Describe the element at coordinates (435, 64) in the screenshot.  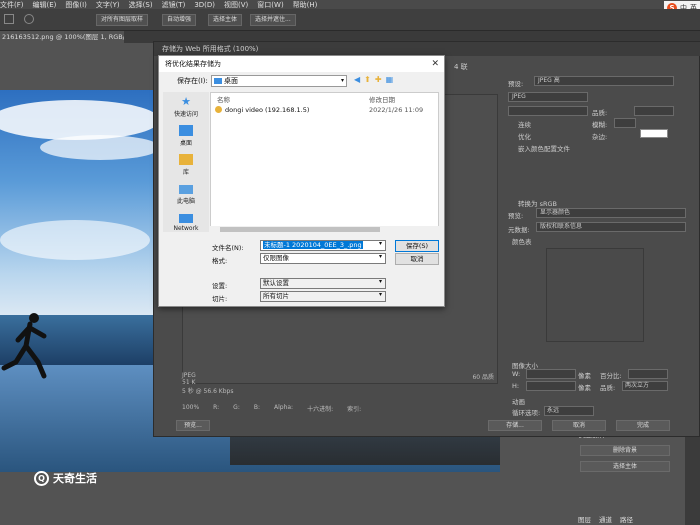
I see `close-icon: ✕` at that location.